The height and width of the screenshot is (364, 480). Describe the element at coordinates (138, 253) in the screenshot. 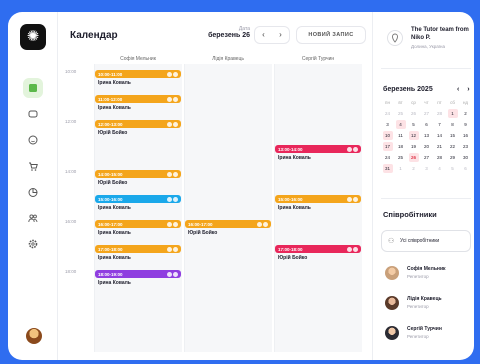

I see `calendar-event: 17:00-18:00 Ірина Коваль` at that location.